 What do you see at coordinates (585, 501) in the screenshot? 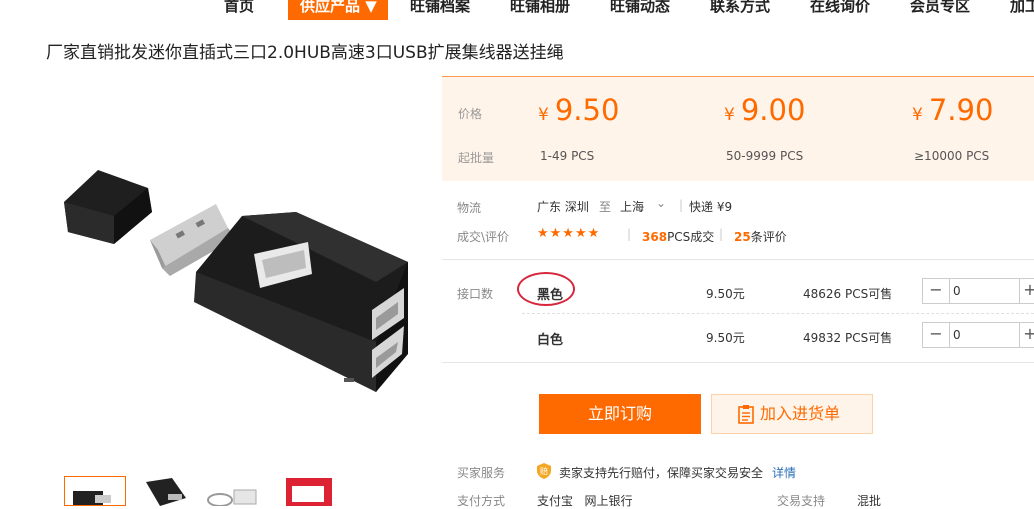
I see `payment-methods: 支付宝 网上银行` at bounding box center [585, 501].